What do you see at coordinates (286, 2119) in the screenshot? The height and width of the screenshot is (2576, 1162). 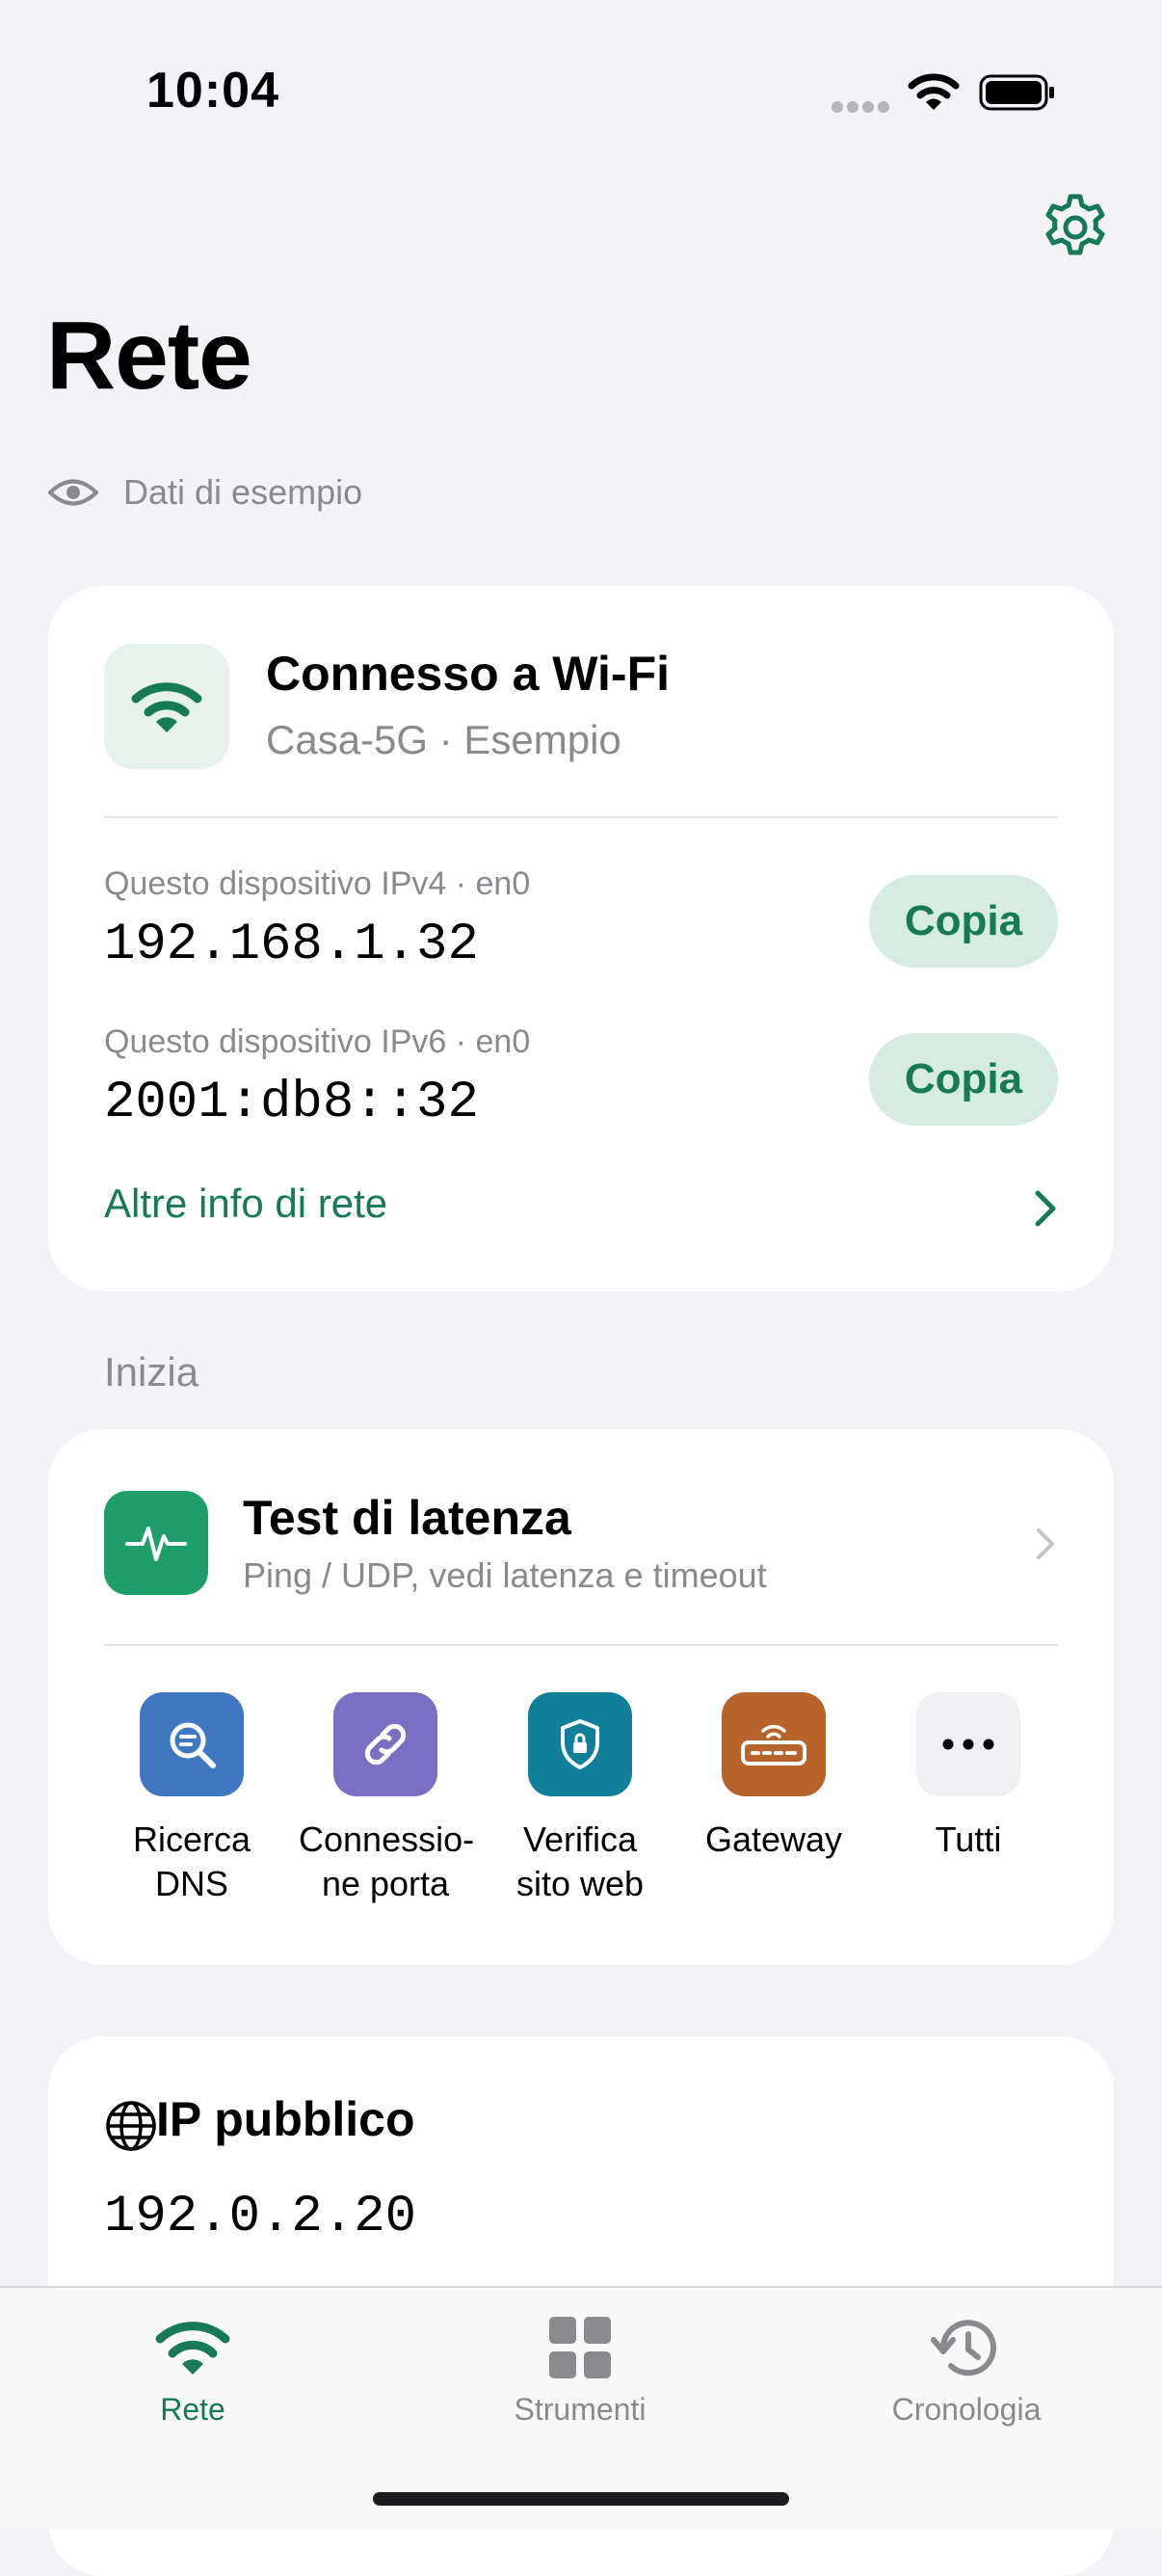 I see `public-ip-title: IP pubblico` at bounding box center [286, 2119].